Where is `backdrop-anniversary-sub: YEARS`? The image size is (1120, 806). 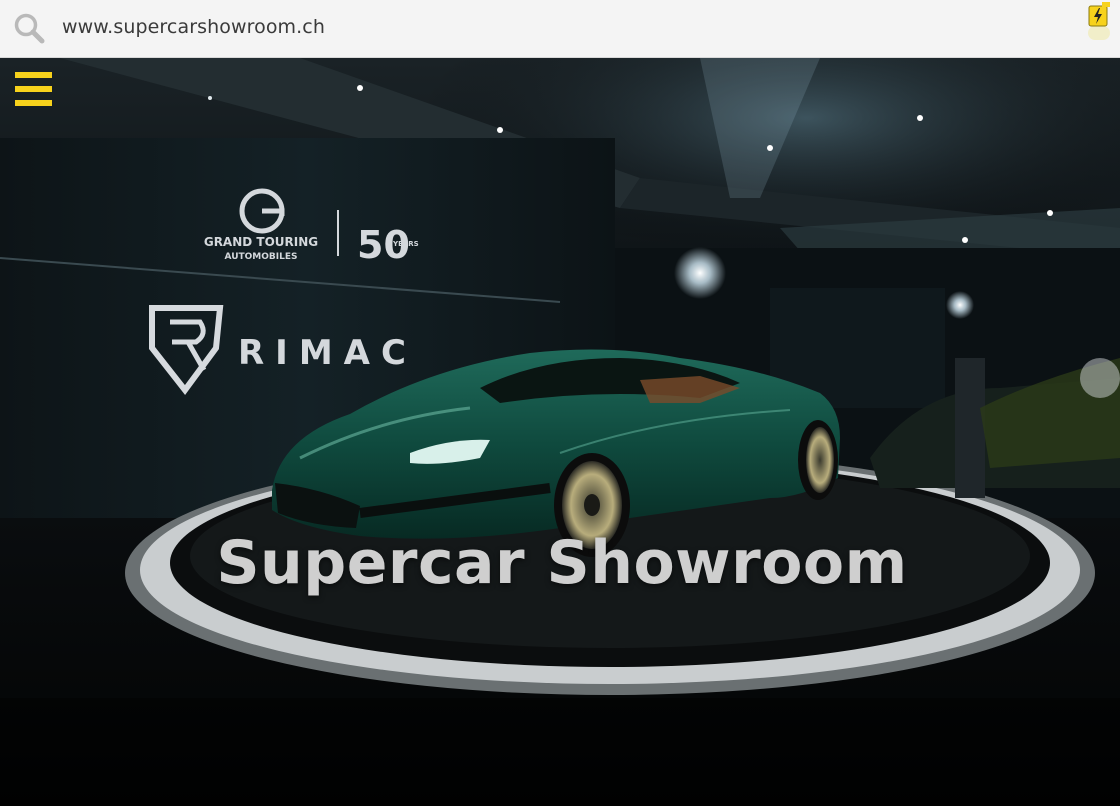 backdrop-anniversary-sub: YEARS is located at coordinates (405, 244).